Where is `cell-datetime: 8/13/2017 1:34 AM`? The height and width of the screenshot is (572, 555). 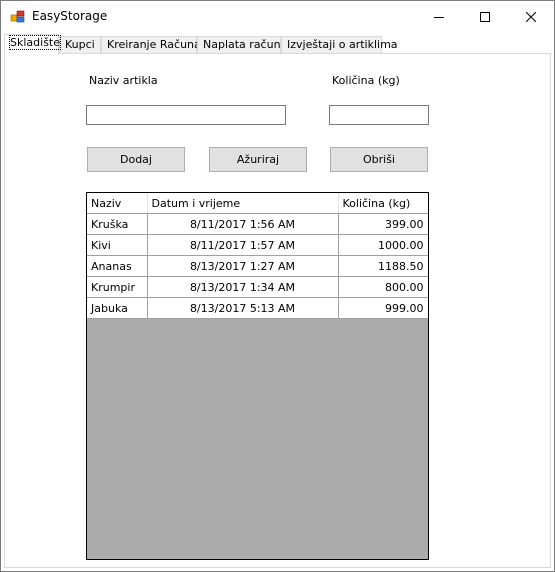 cell-datetime: 8/13/2017 1:34 AM is located at coordinates (243, 287).